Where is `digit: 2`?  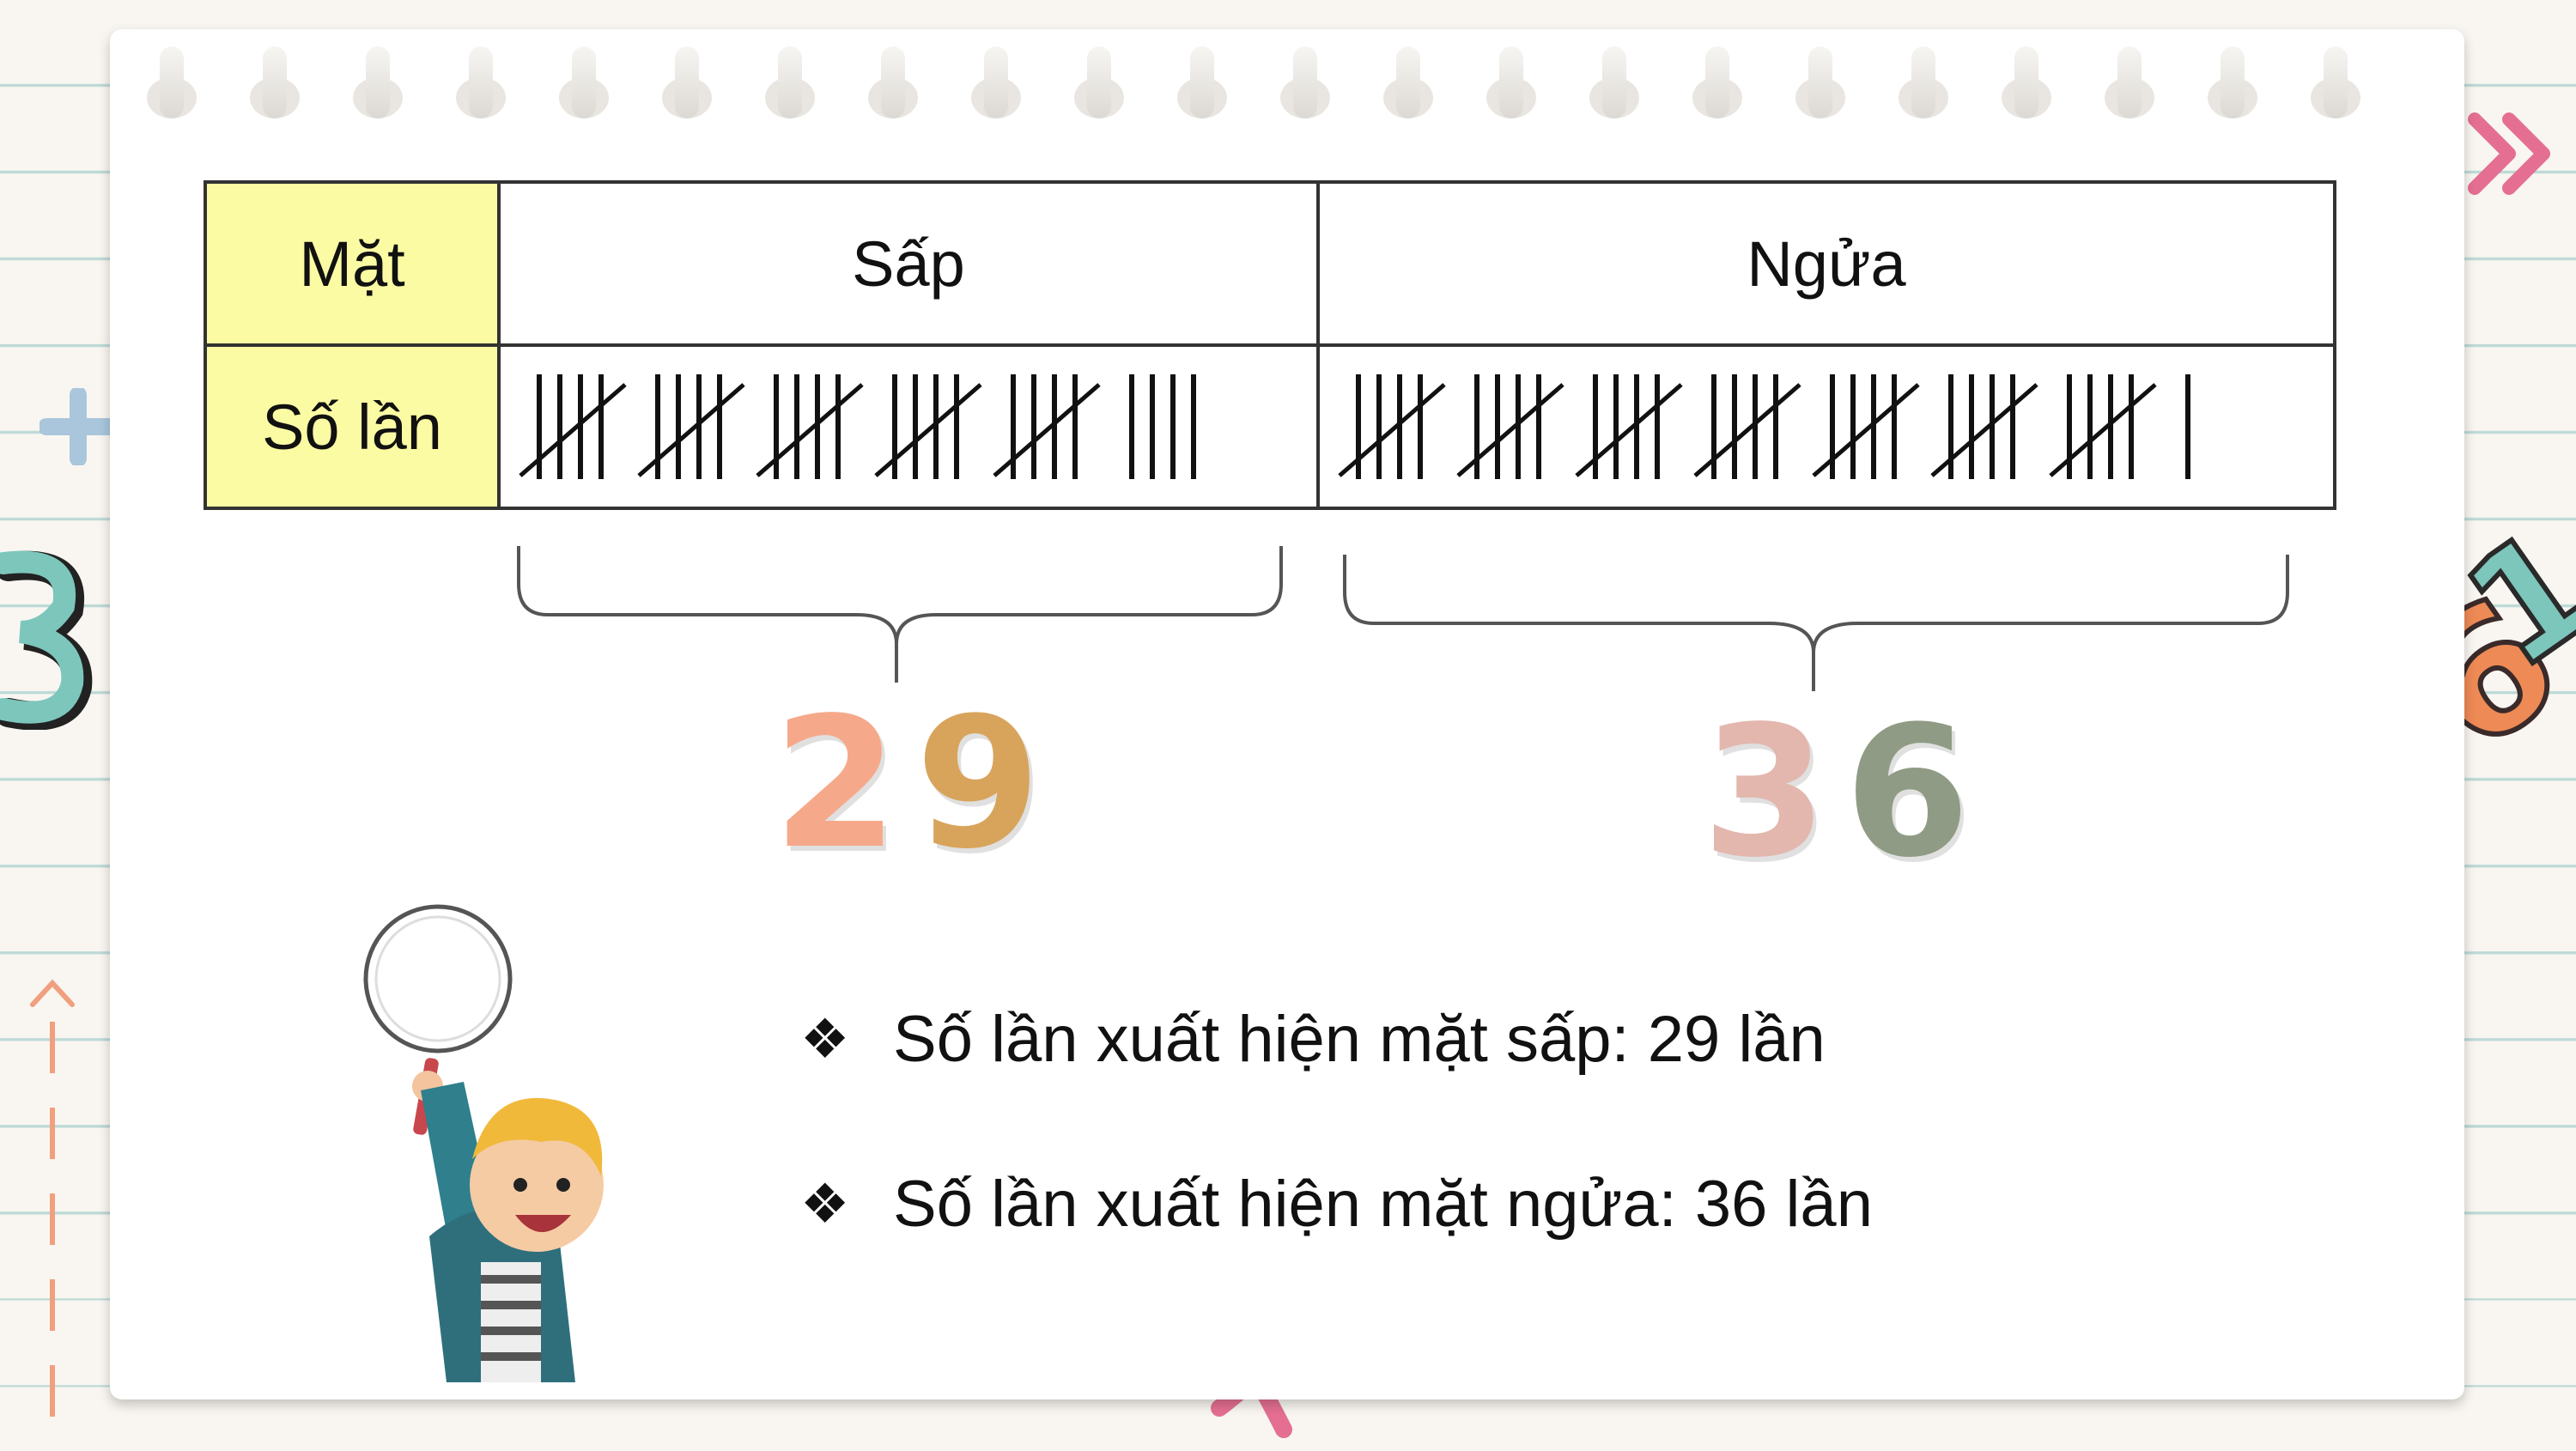
digit: 2 is located at coordinates (845, 783).